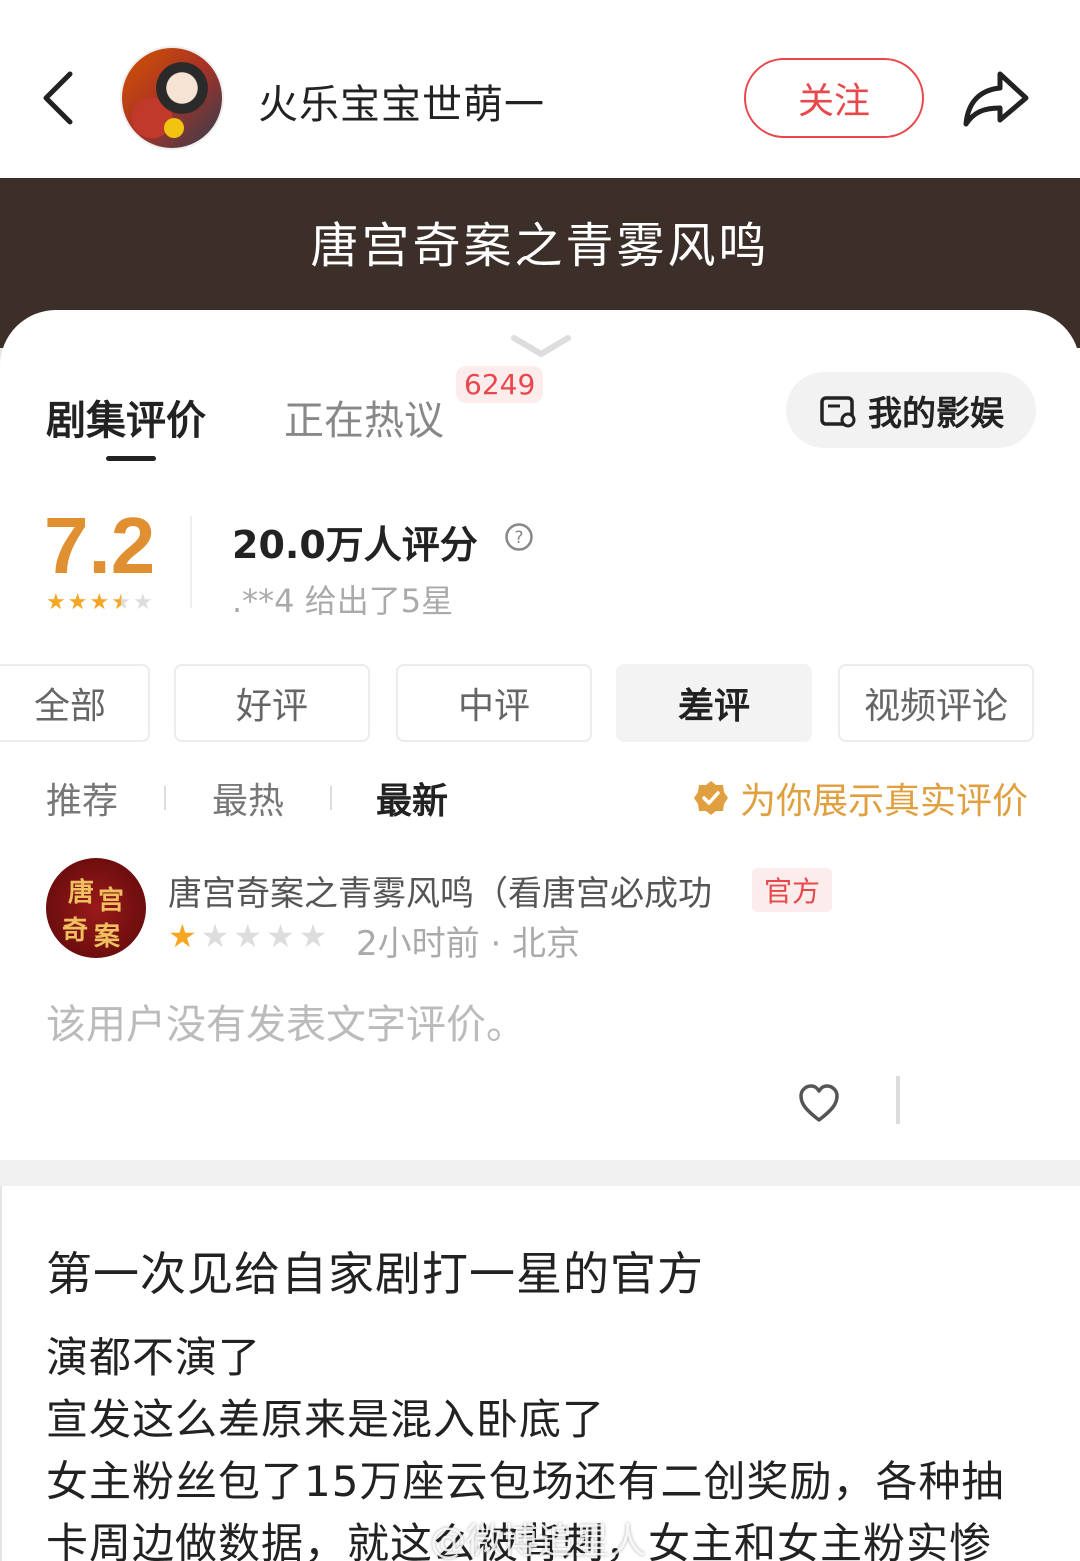 The height and width of the screenshot is (1561, 1080). What do you see at coordinates (375, 1274) in the screenshot?
I see `post-title: 第一次见给自家剧打一星的官方` at bounding box center [375, 1274].